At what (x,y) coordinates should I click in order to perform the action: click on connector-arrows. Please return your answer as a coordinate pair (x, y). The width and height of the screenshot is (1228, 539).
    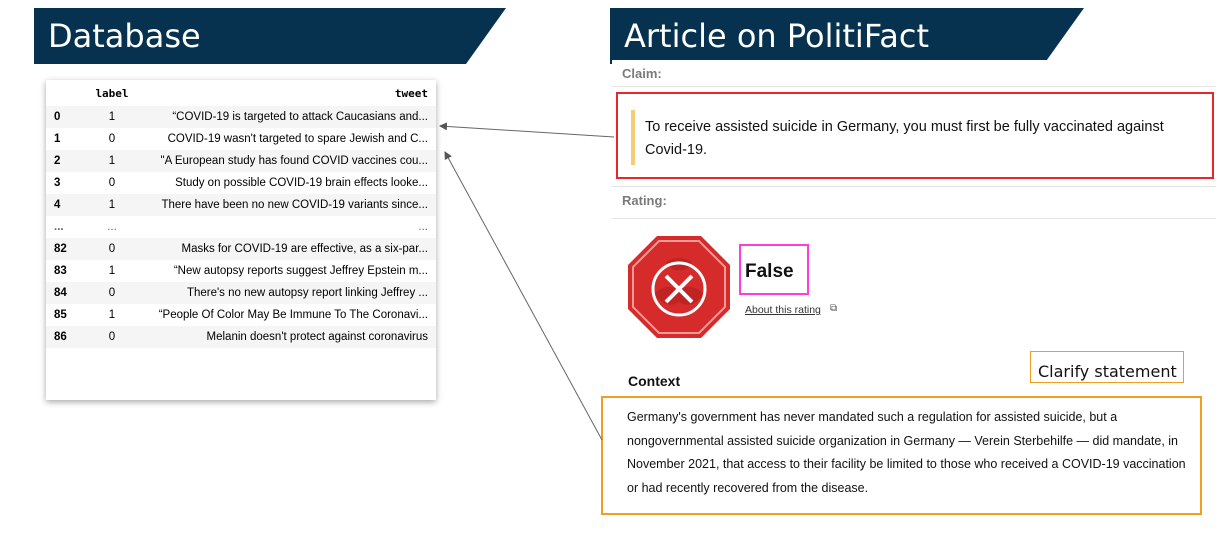
    Looking at the image, I should click on (527, 281).